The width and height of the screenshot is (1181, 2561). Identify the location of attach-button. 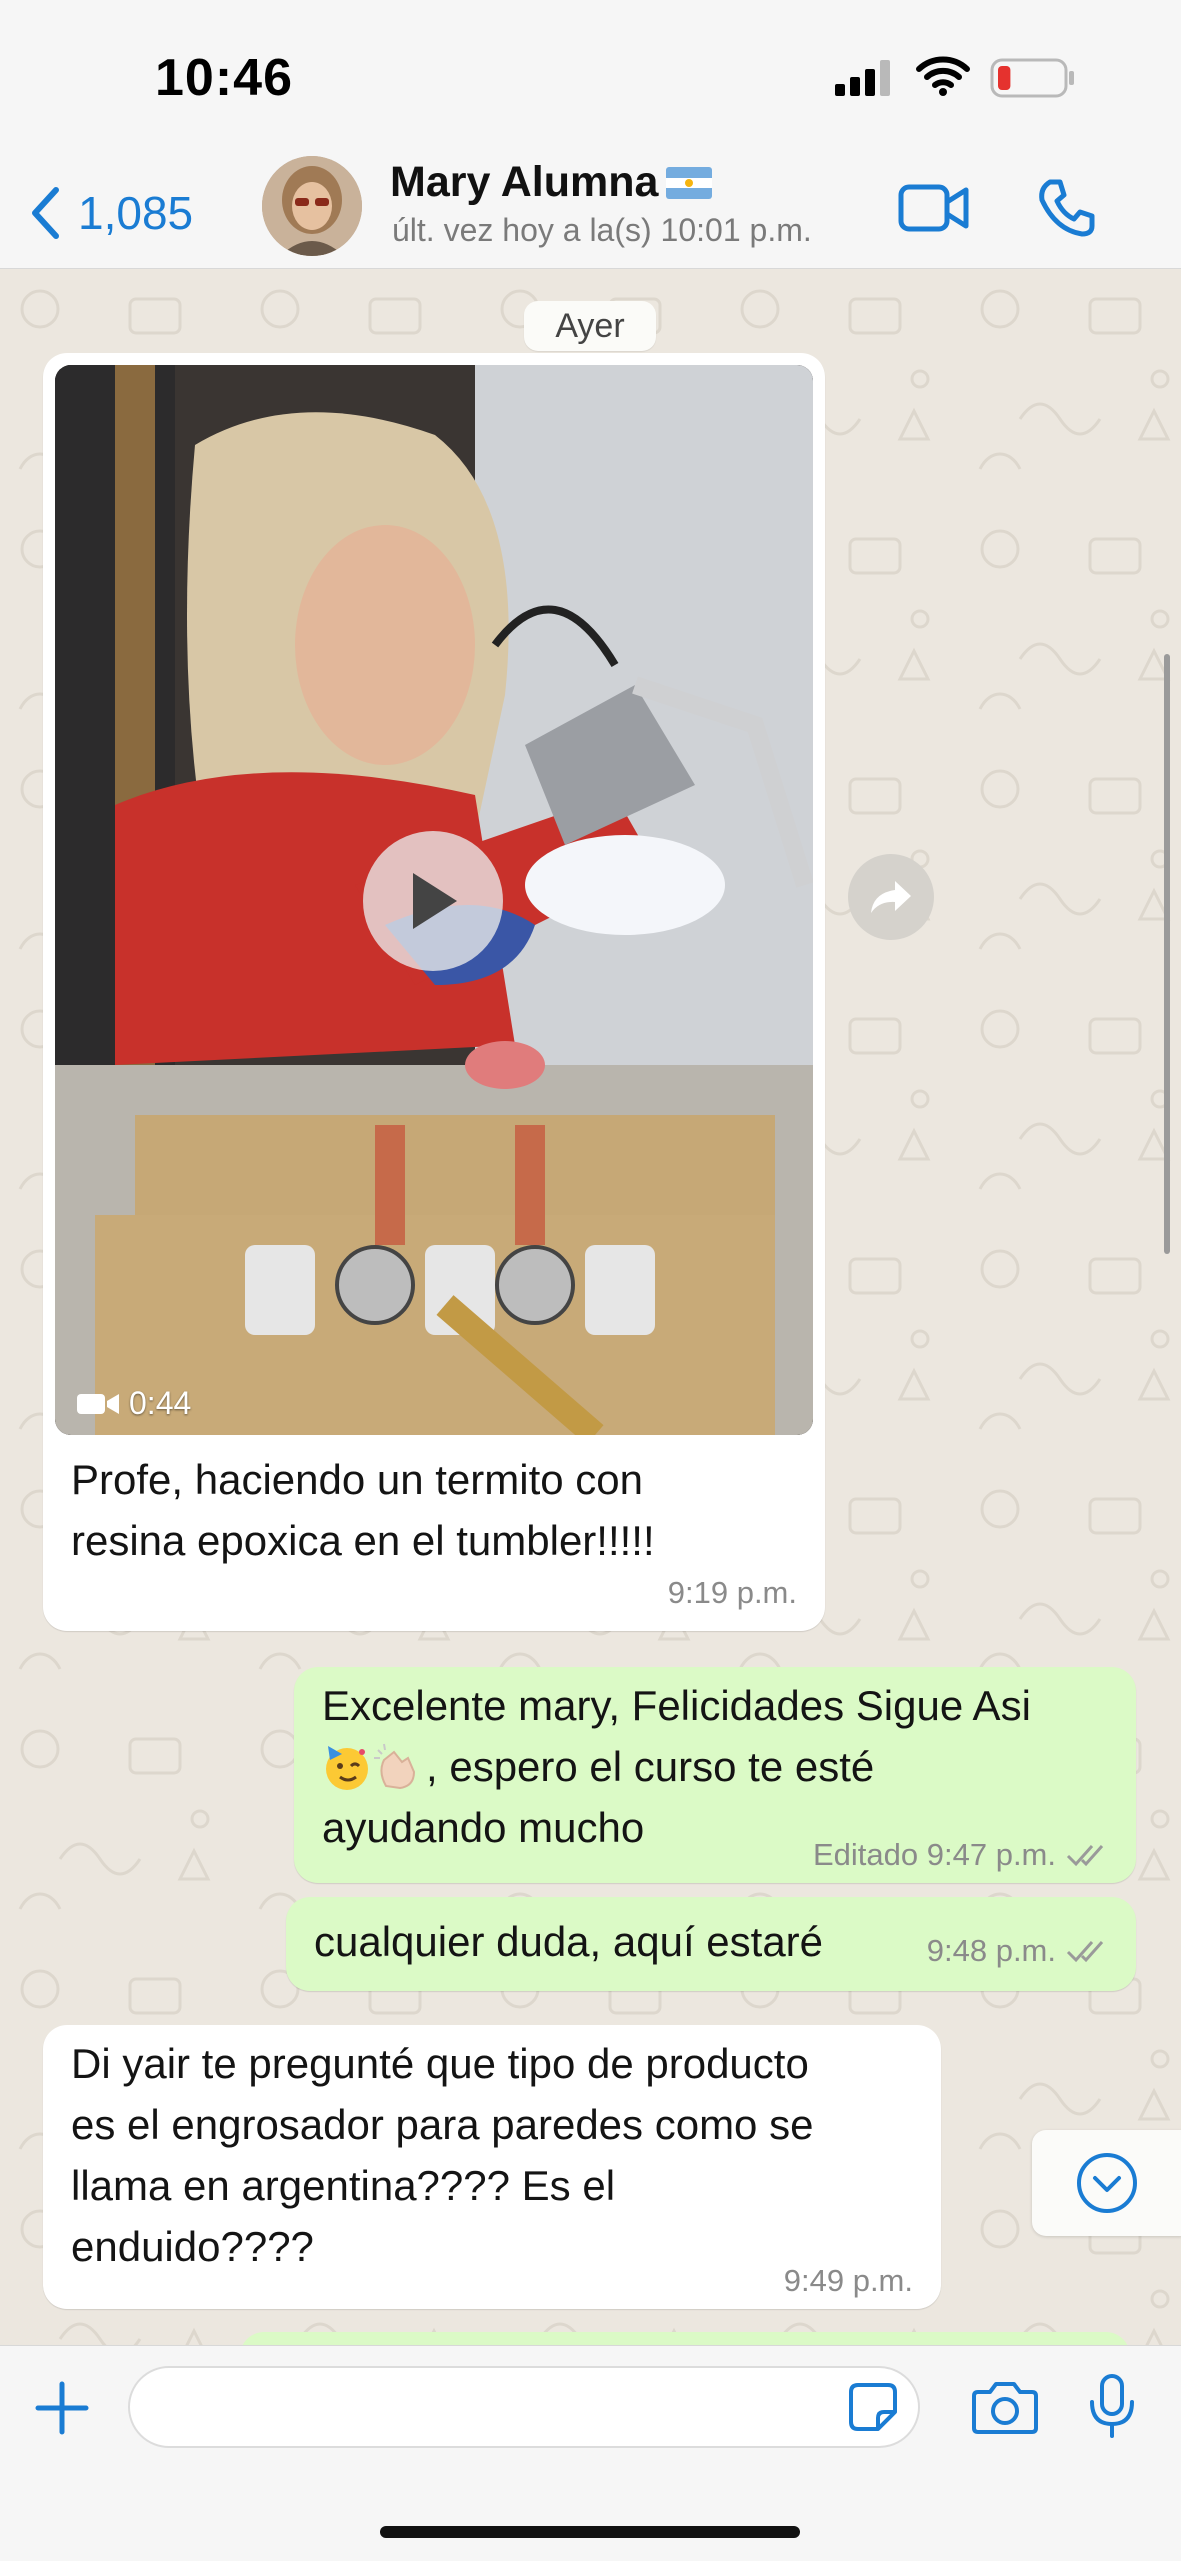
(62, 2408).